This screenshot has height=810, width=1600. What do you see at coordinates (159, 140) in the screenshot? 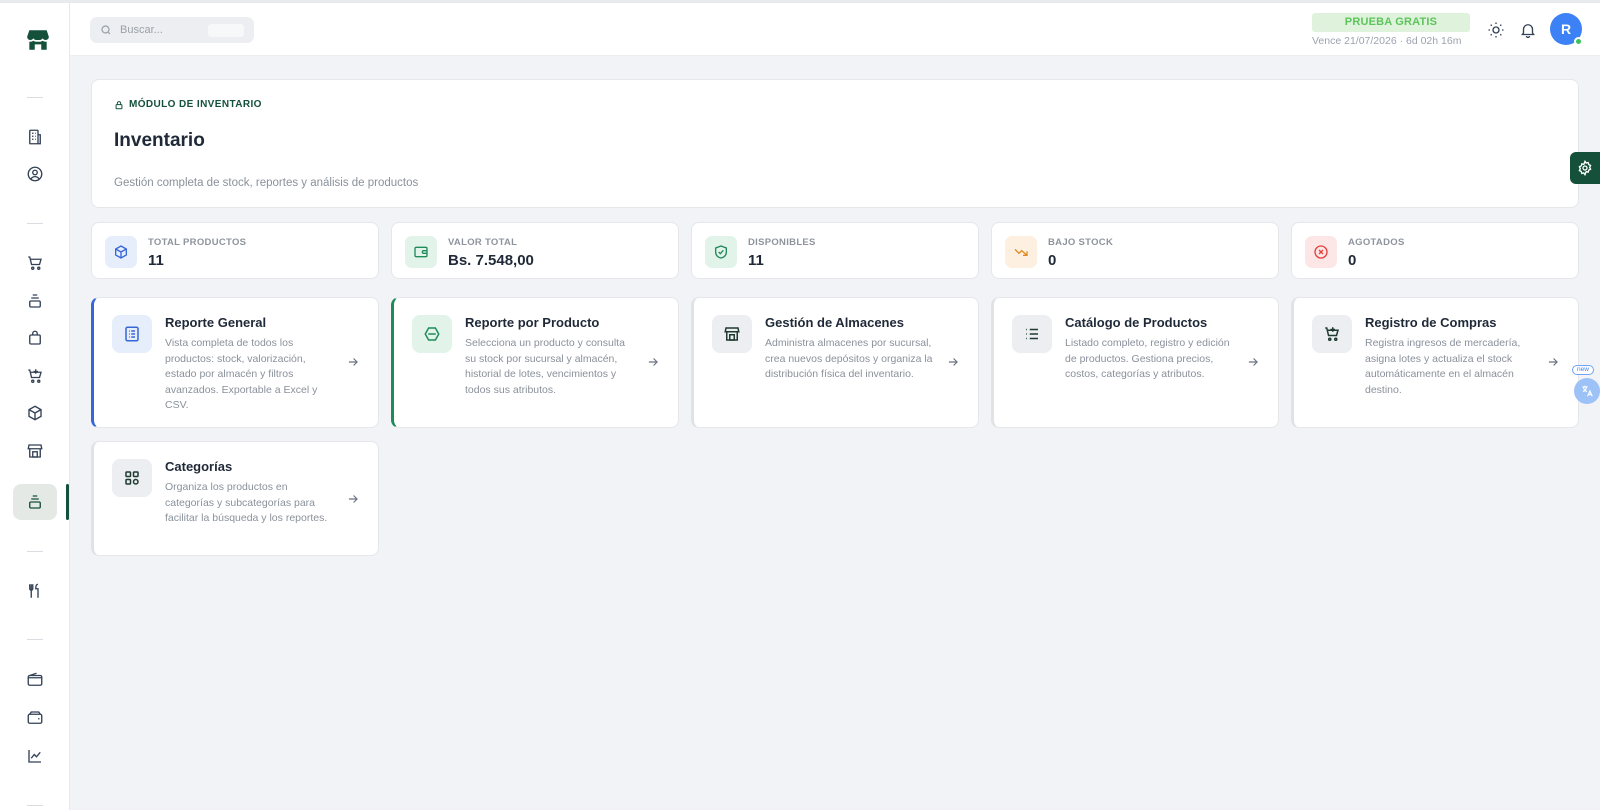
I see `page-title: Inventario` at bounding box center [159, 140].